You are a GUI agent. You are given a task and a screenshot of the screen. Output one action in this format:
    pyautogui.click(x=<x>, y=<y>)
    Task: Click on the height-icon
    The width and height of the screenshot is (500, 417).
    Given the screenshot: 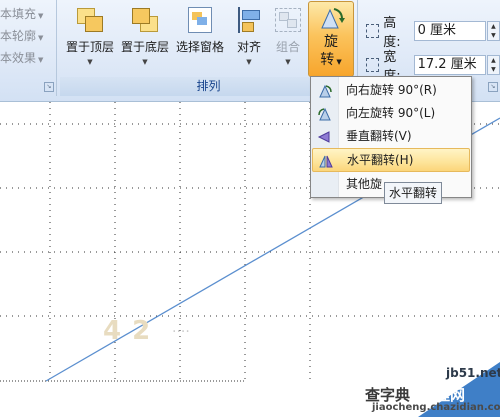 What is the action you would take?
    pyautogui.click(x=373, y=31)
    